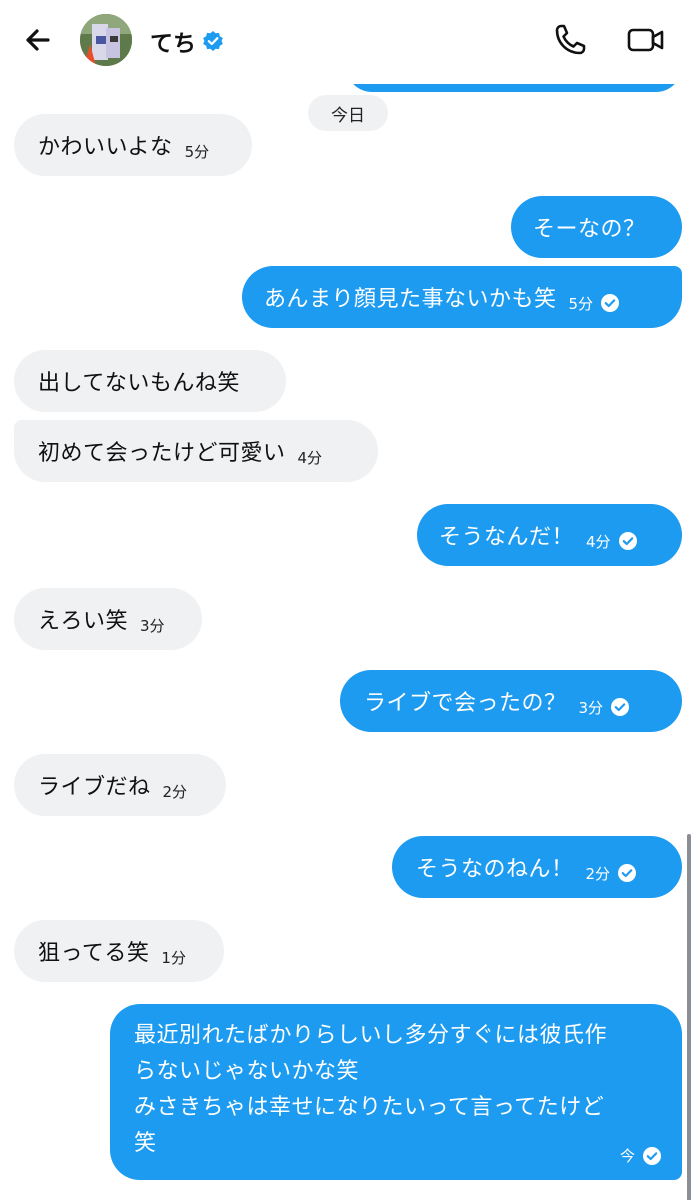 Image resolution: width=696 pixels, height=1200 pixels. I want to click on message-bubble-outgoing: そーなの？, so click(596, 227).